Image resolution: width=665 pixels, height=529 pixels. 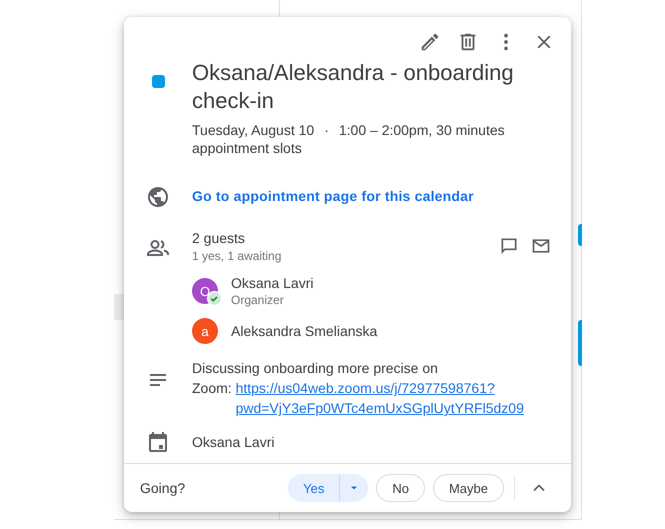 I want to click on event-color-square, so click(x=158, y=81).